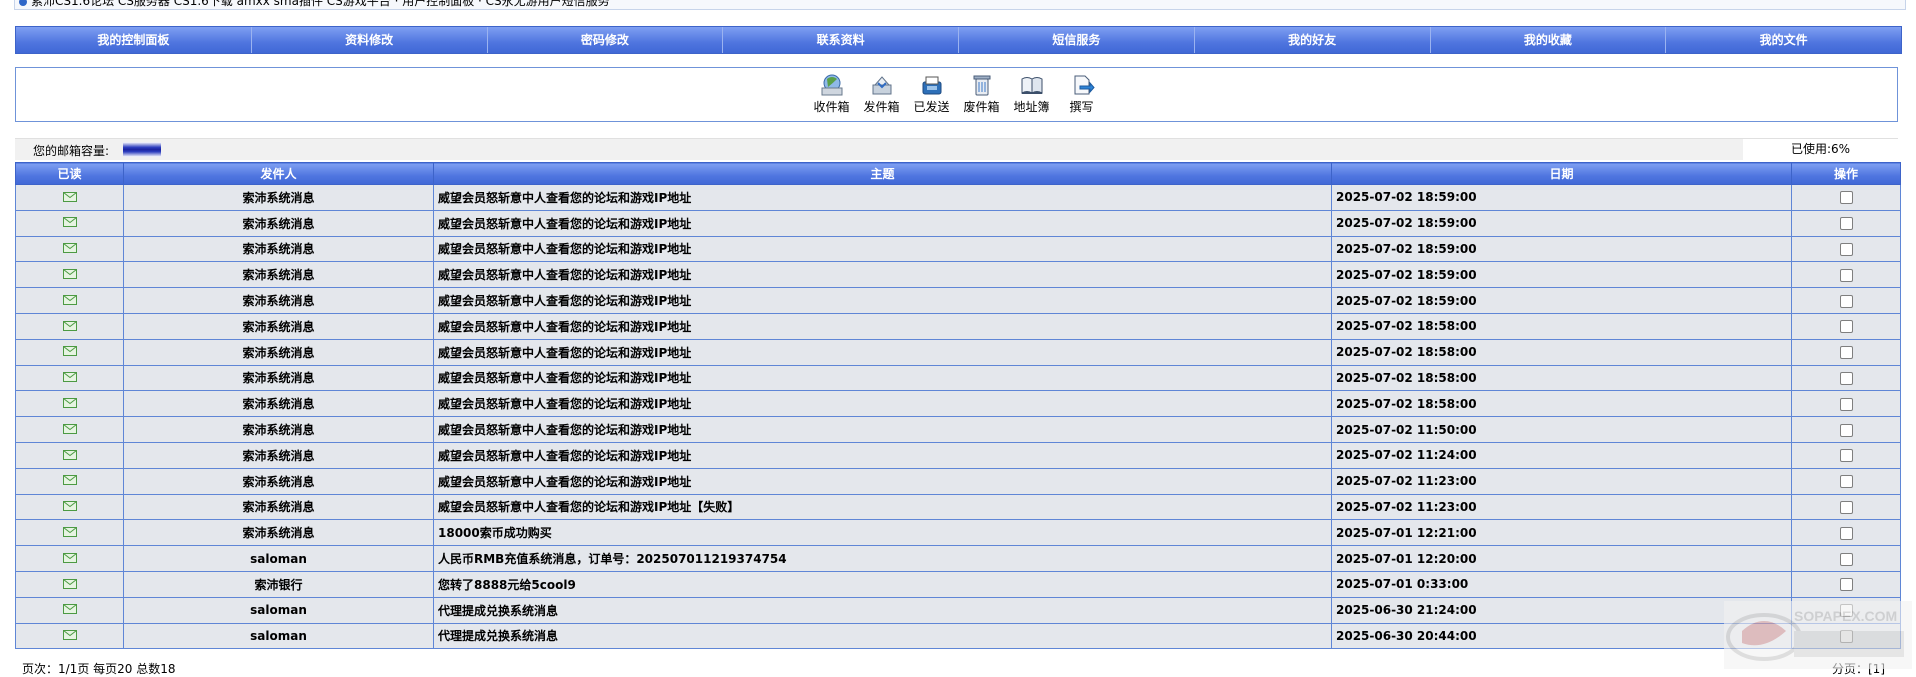 Image resolution: width=1916 pixels, height=677 pixels. What do you see at coordinates (1783, 40) in the screenshot?
I see `nav-files: 我的文件` at bounding box center [1783, 40].